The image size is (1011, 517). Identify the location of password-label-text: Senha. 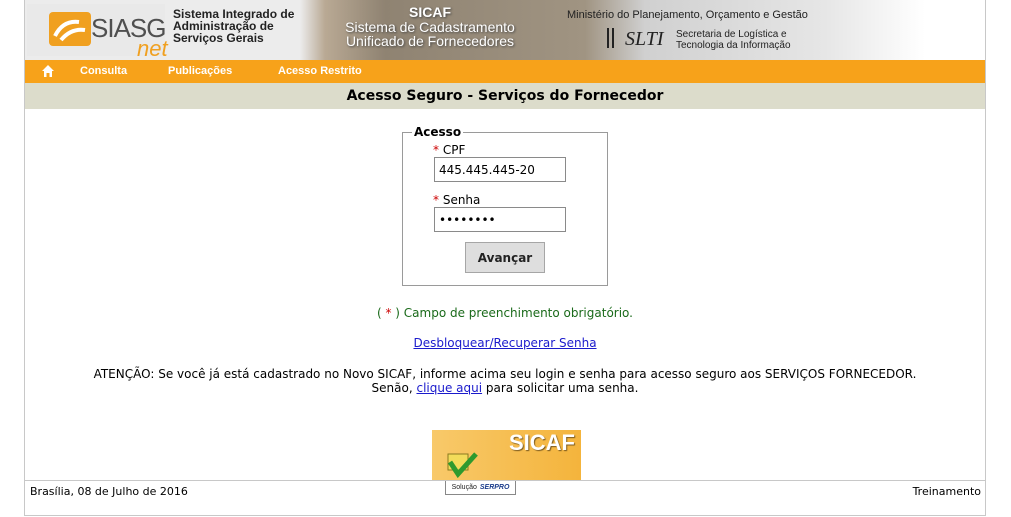
(461, 200).